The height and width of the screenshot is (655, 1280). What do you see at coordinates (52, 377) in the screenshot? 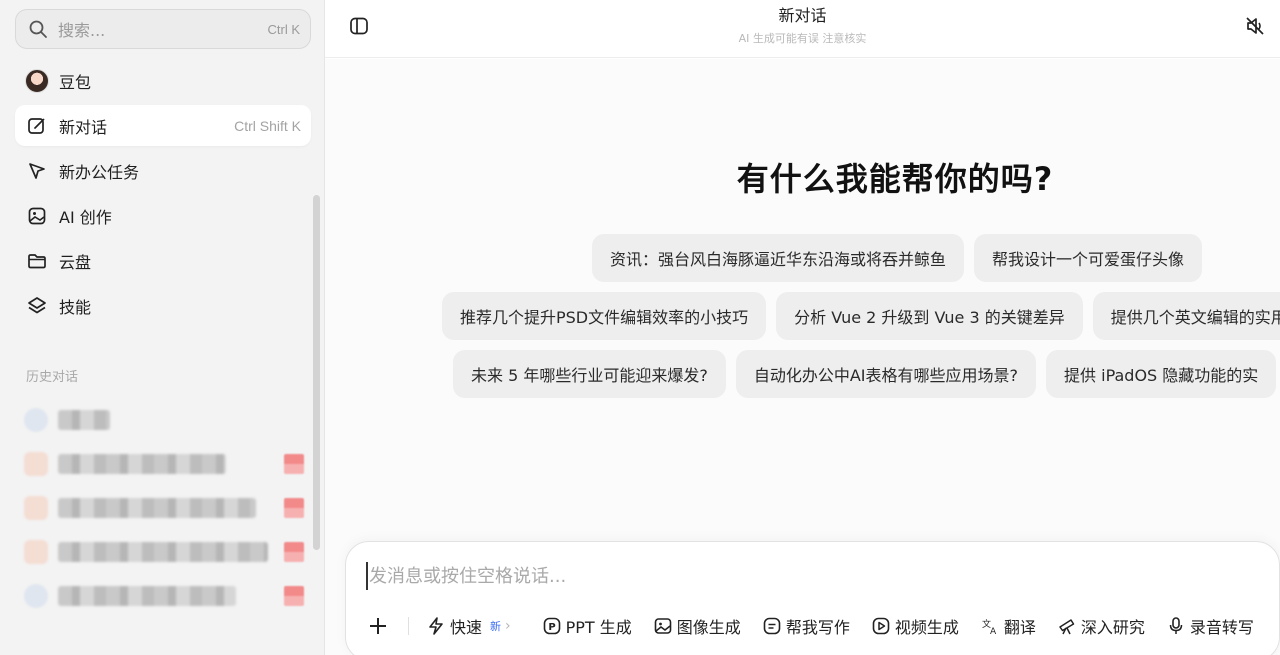
I see `history-title: 历史对话` at bounding box center [52, 377].